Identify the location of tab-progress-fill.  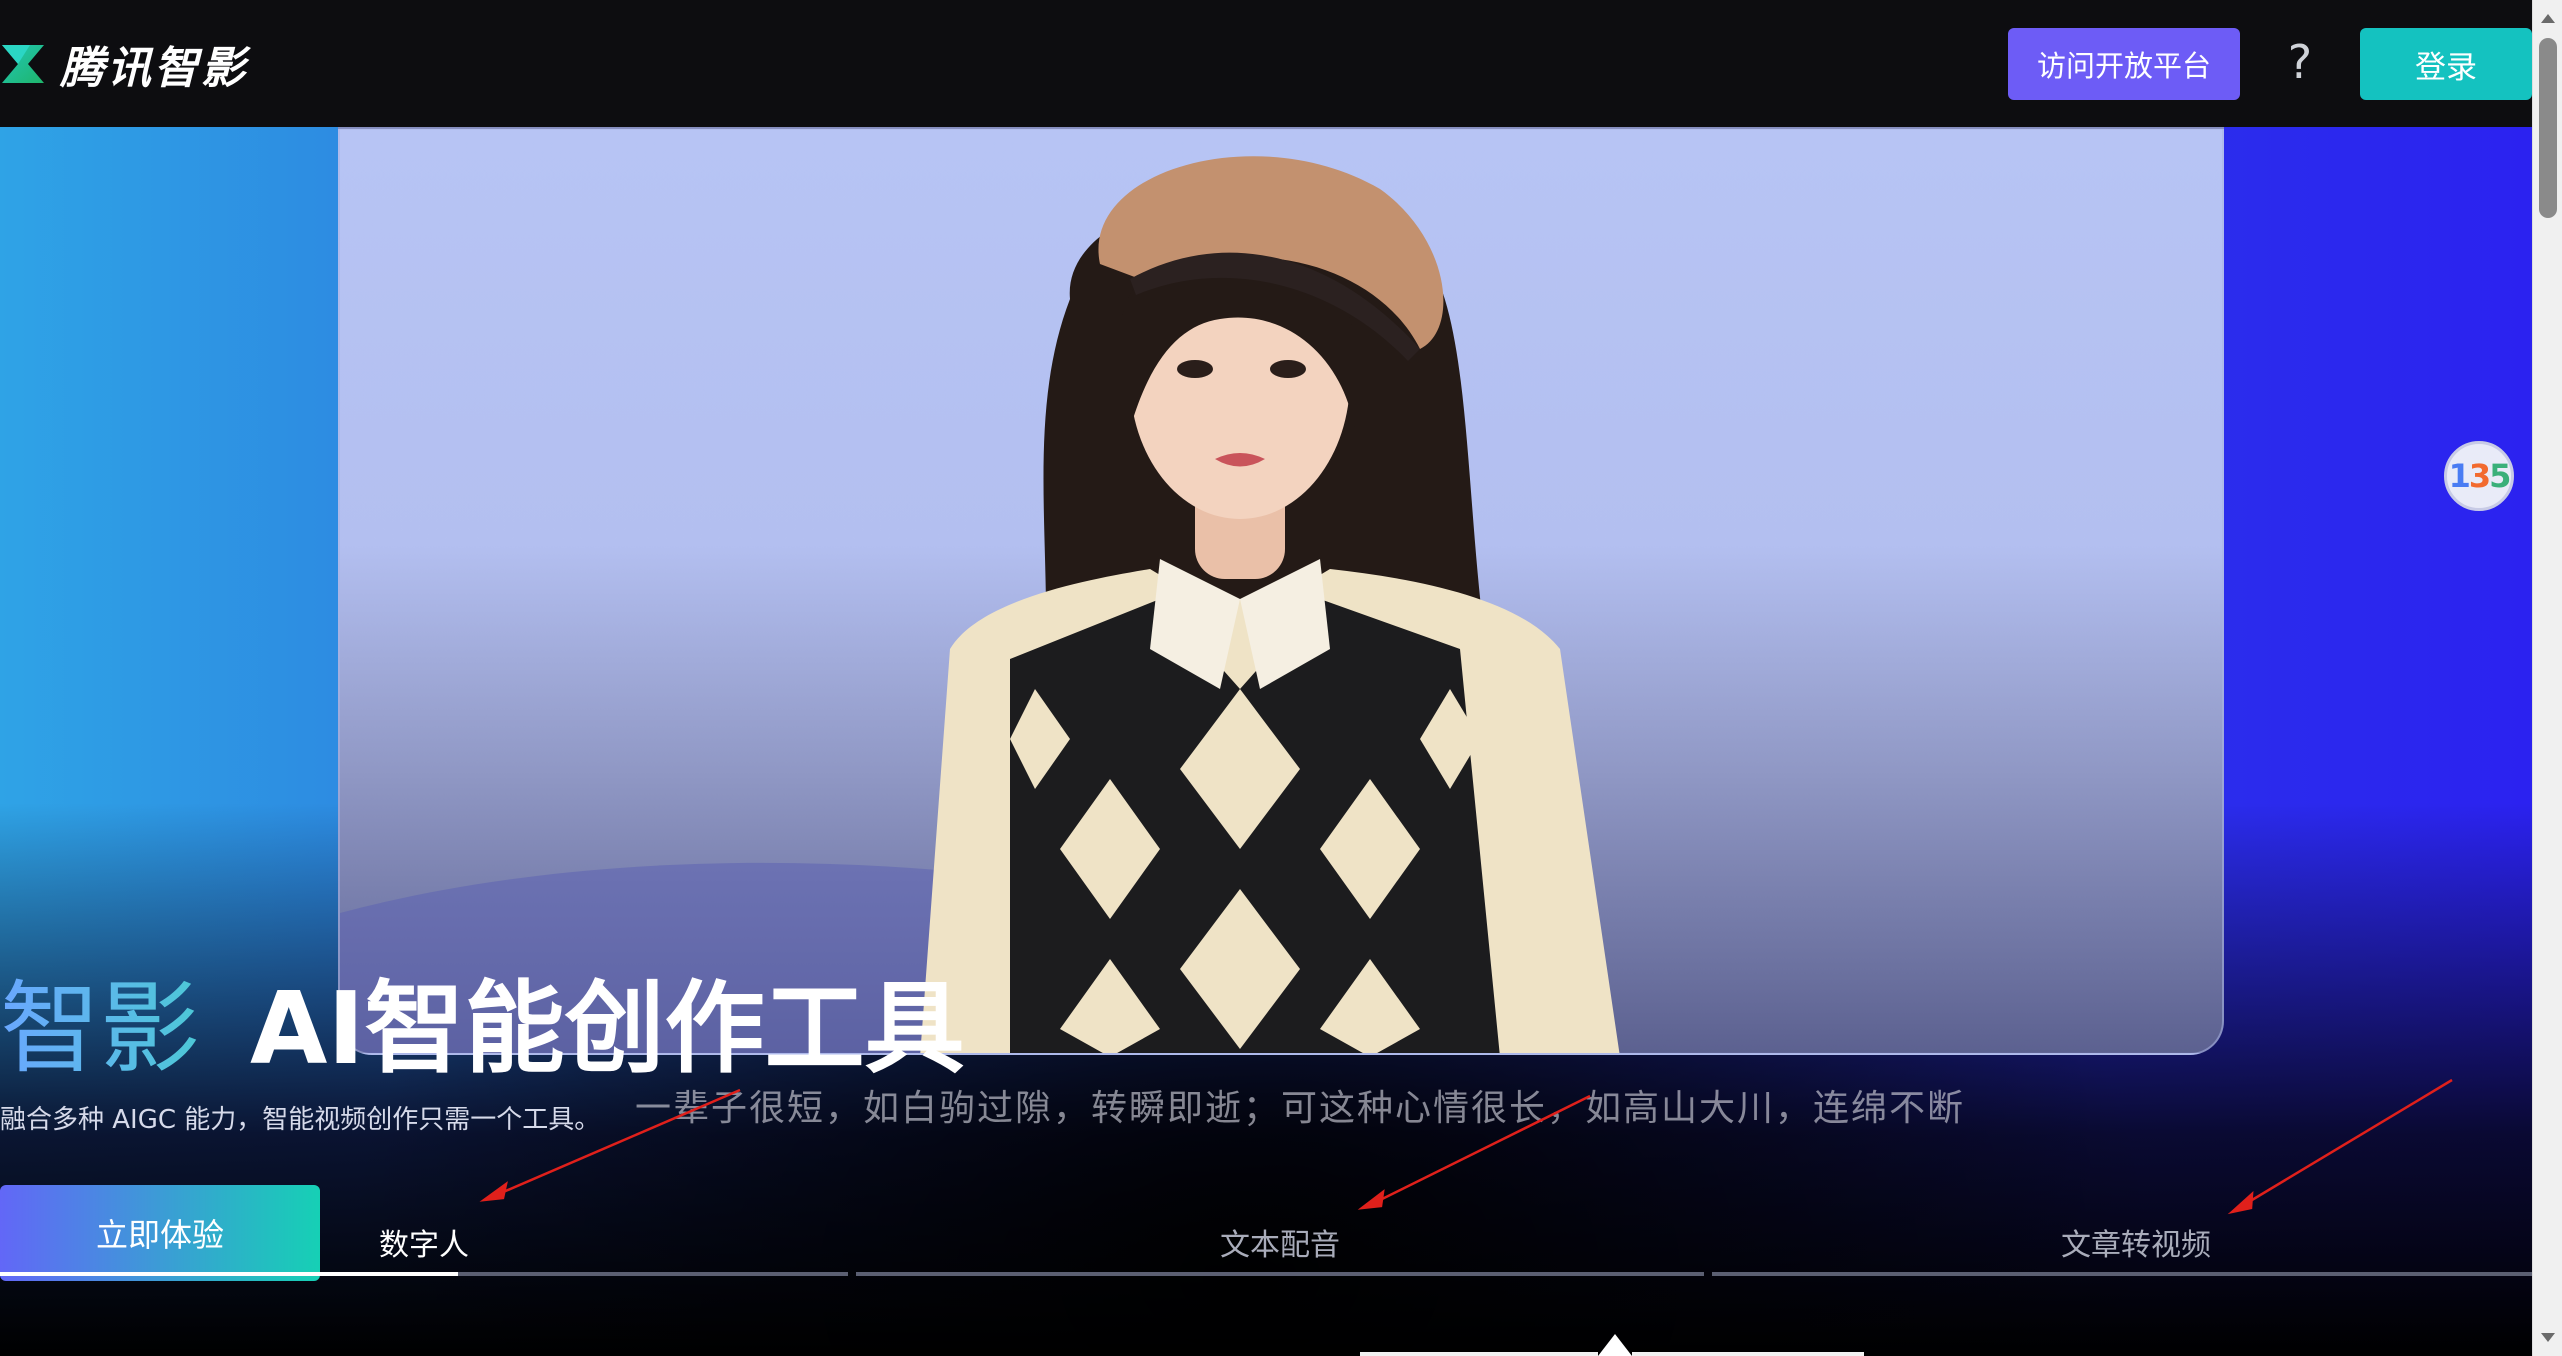
(229, 1274).